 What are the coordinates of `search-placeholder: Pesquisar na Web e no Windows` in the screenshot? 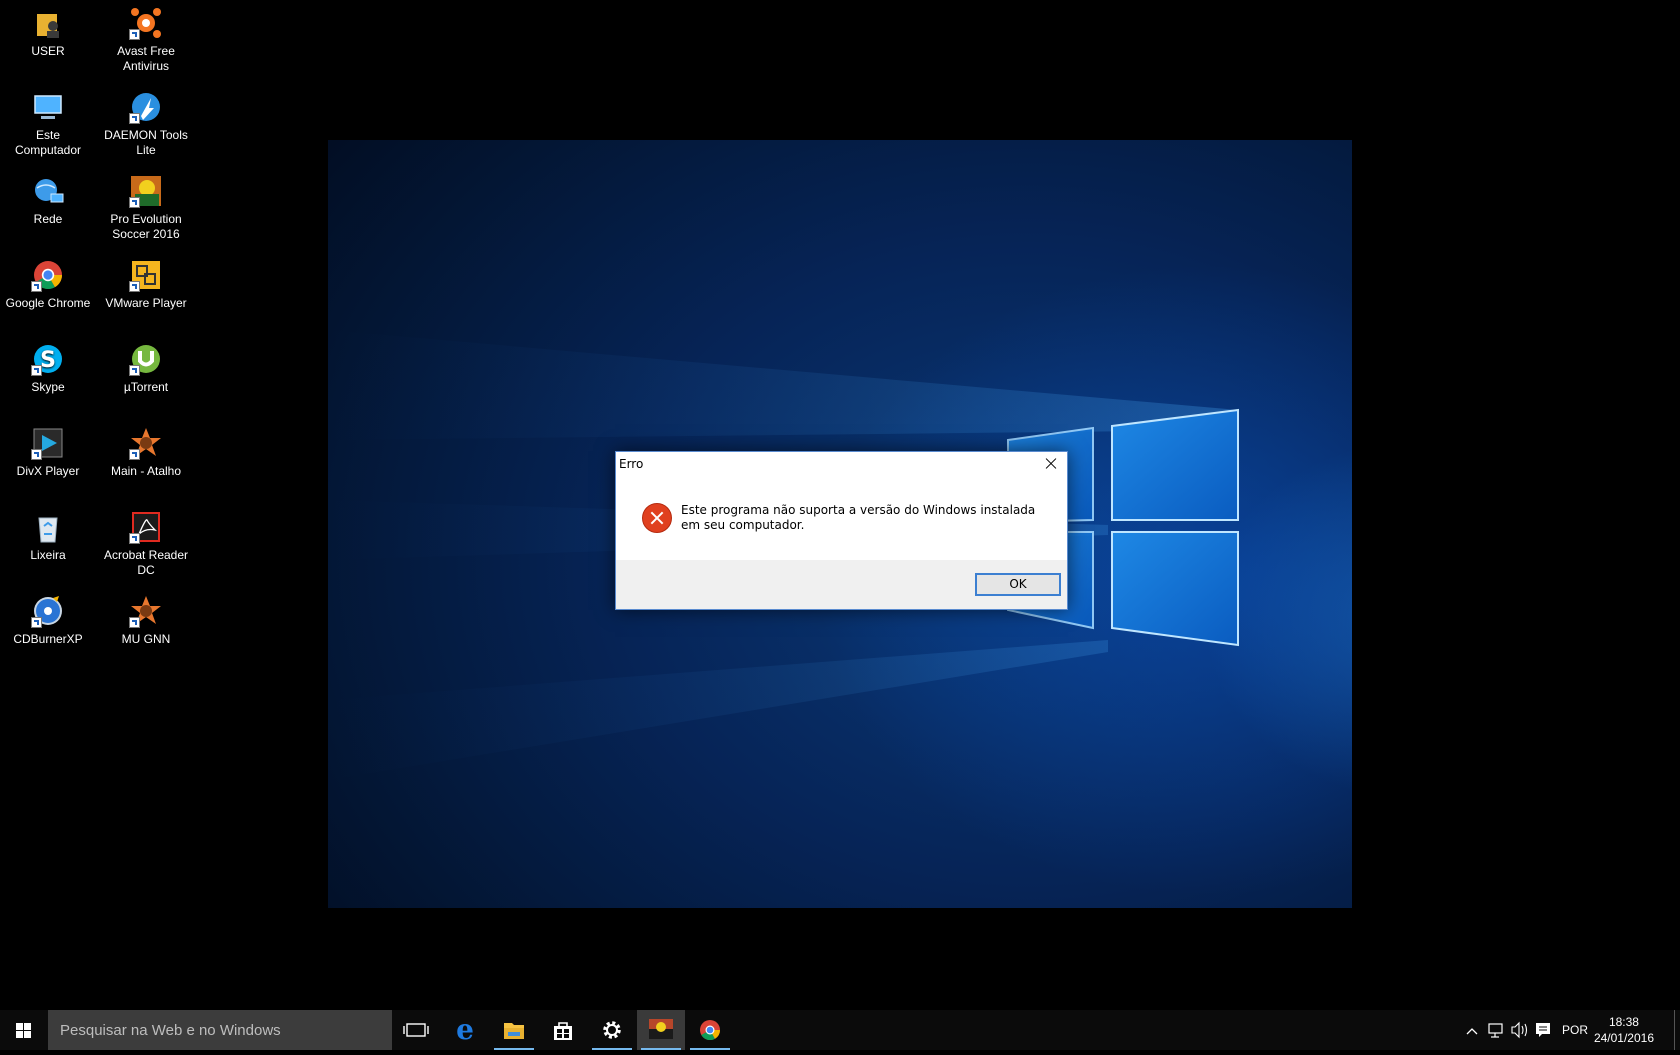 It's located at (170, 1030).